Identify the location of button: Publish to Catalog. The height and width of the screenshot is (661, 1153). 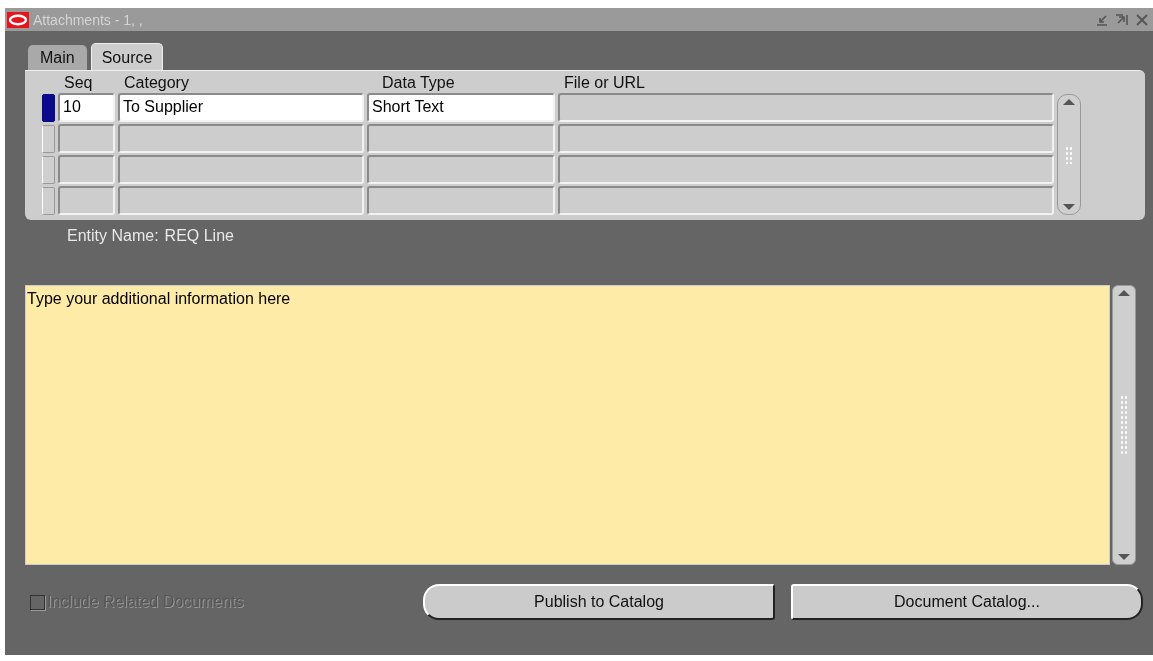
(599, 602).